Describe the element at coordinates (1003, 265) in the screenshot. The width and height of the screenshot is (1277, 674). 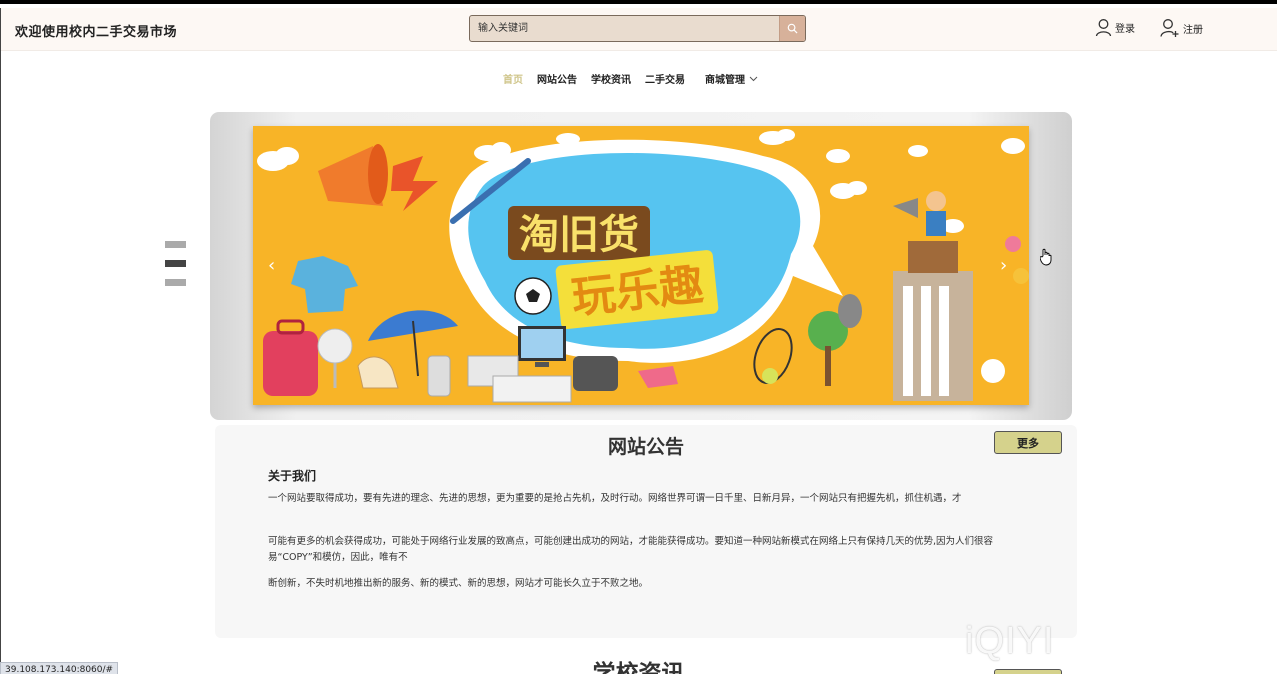
I see `carousel-next-arrow: ›` at that location.